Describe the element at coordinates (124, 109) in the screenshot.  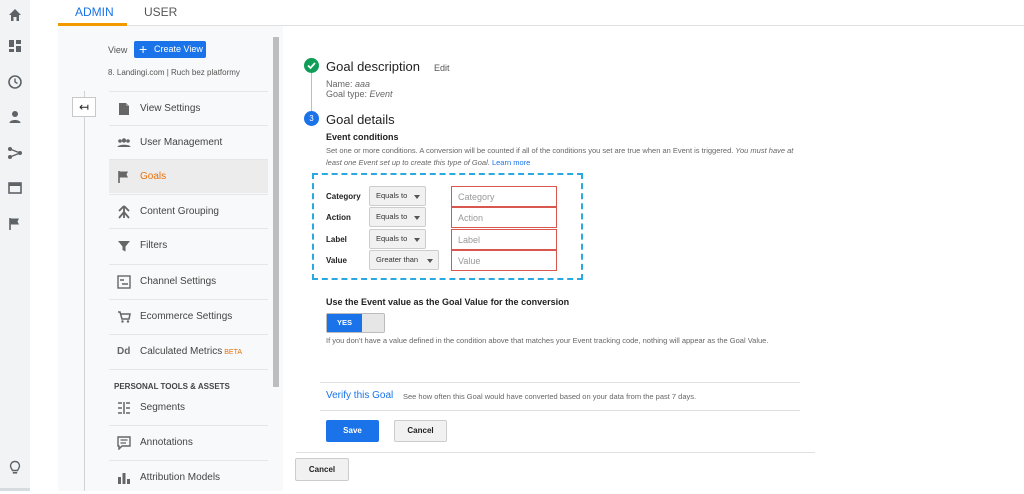
I see `document-icon` at that location.